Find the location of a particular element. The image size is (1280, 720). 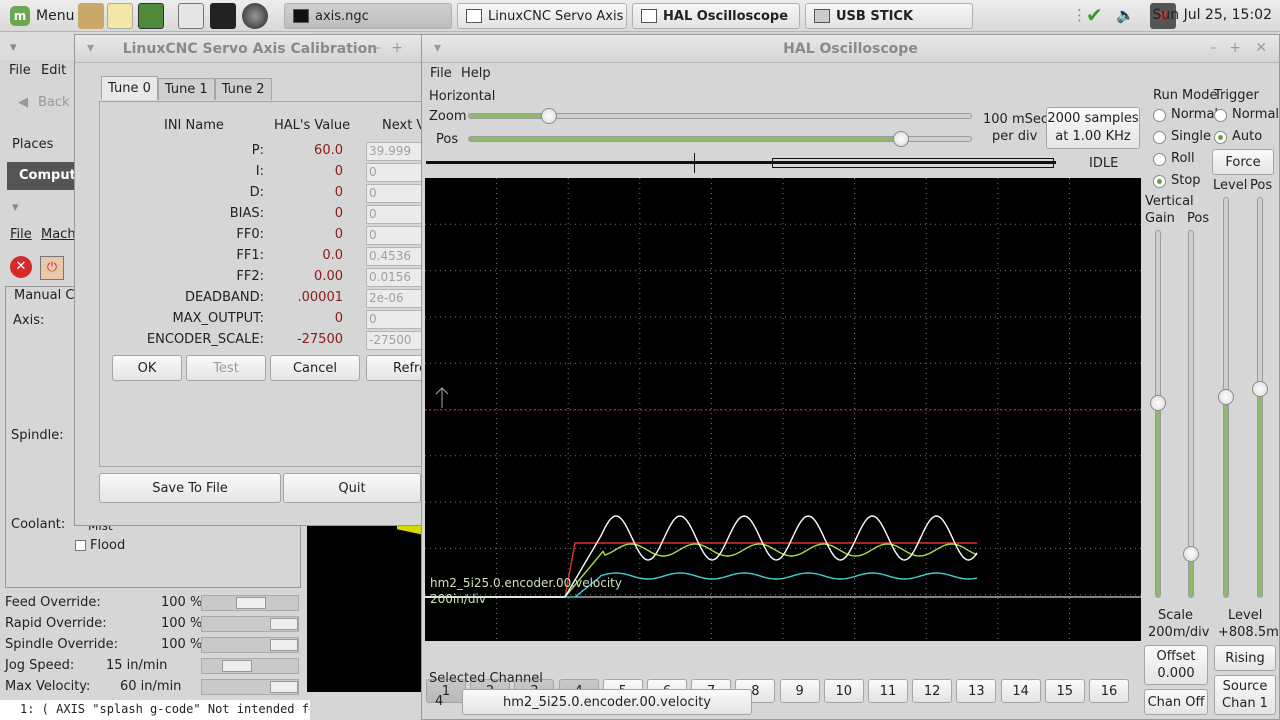

channel-button-13: 13 is located at coordinates (976, 691).